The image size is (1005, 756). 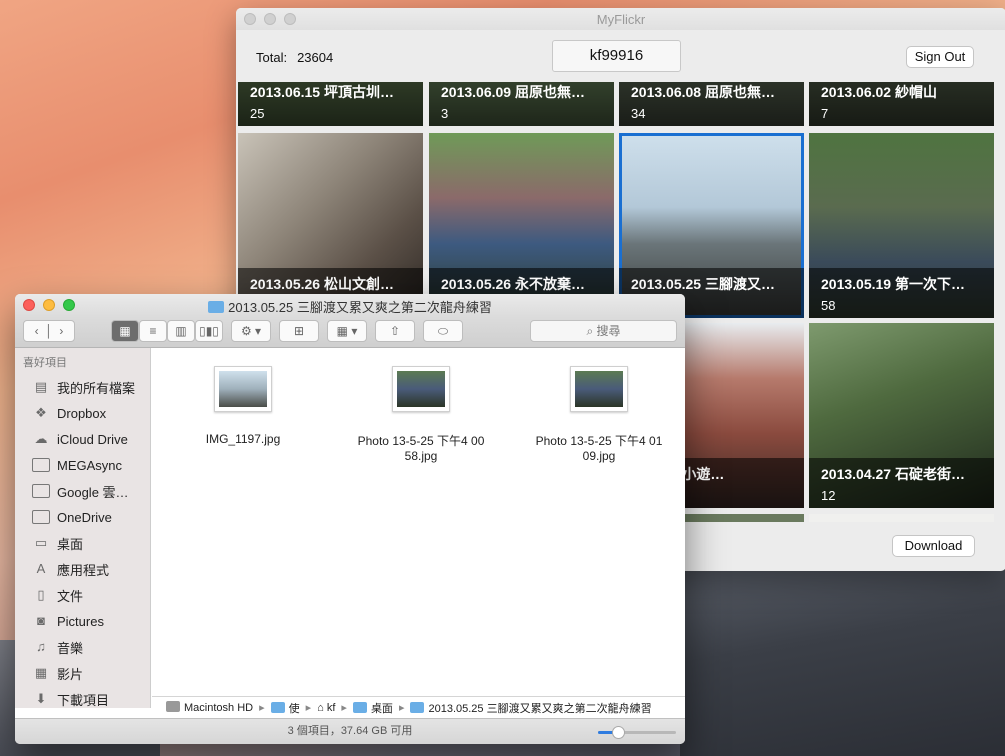 I want to click on file-item: Photo 13-5-25 下午4 01 09.jpg, so click(x=599, y=414).